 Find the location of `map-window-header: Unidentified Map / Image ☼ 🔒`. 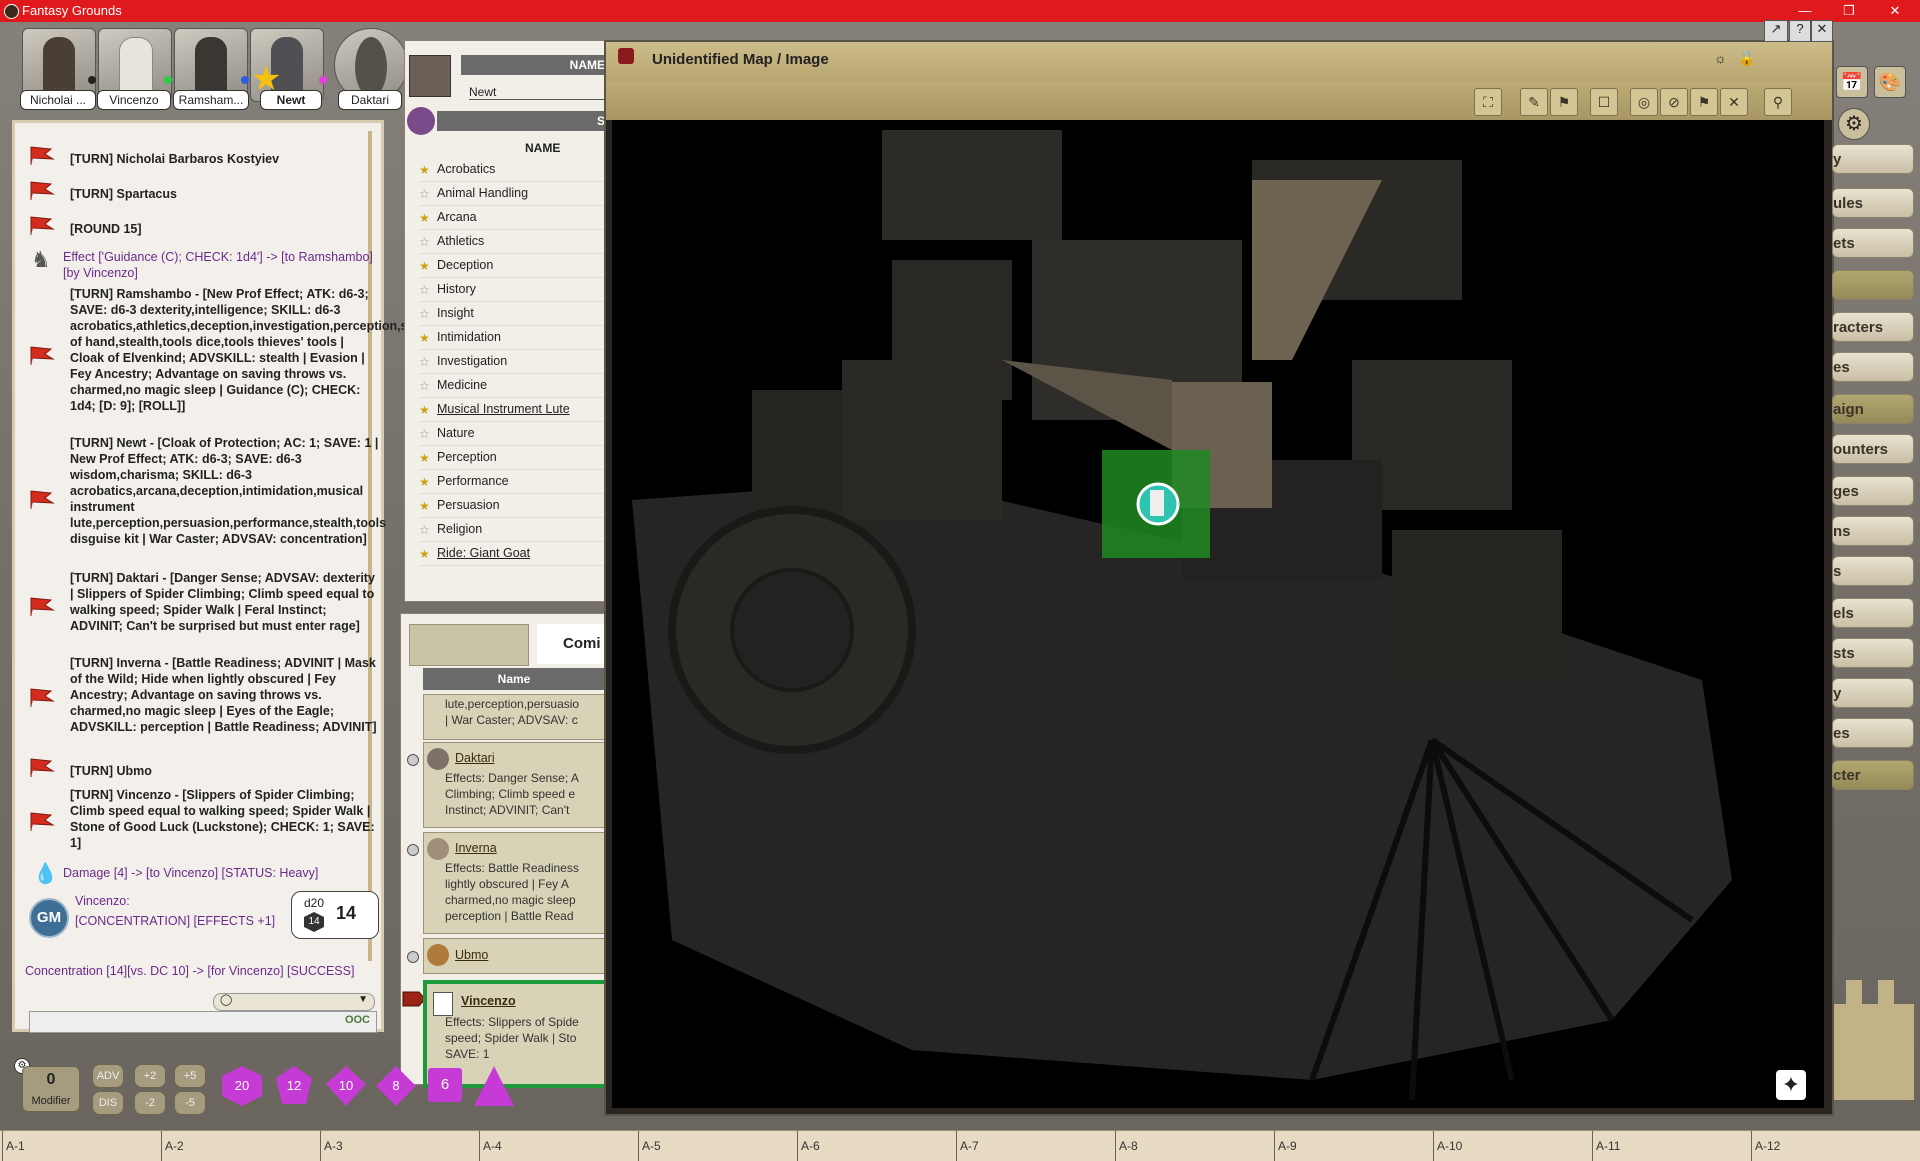

map-window-header: Unidentified Map / Image ☼ 🔒 is located at coordinates (1219, 62).